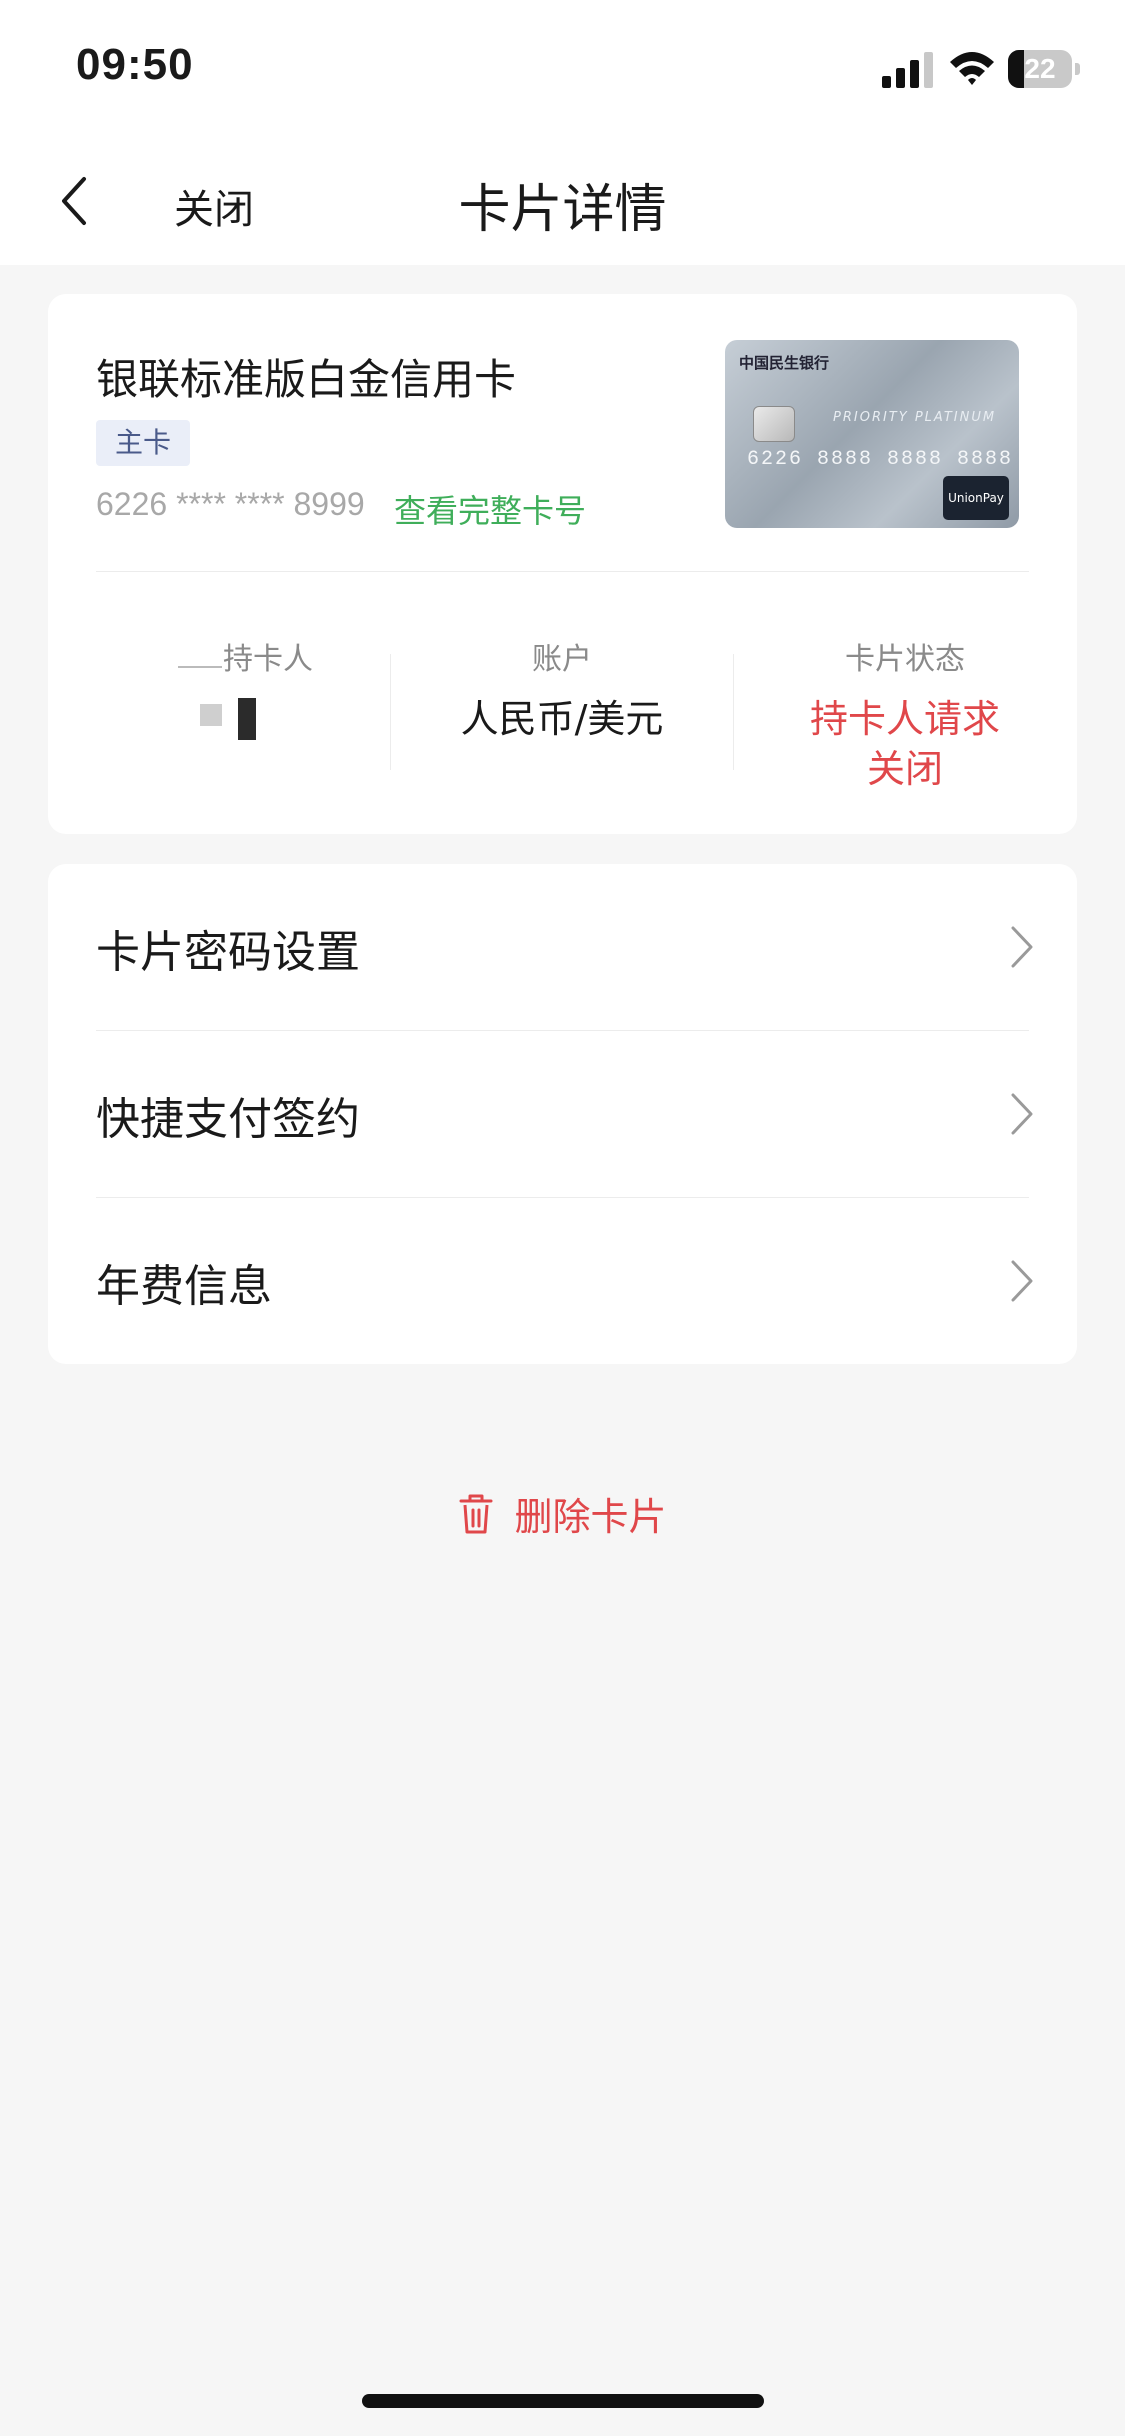 Image resolution: width=1125 pixels, height=2436 pixels. I want to click on cellular-signal-icon, so click(907, 70).